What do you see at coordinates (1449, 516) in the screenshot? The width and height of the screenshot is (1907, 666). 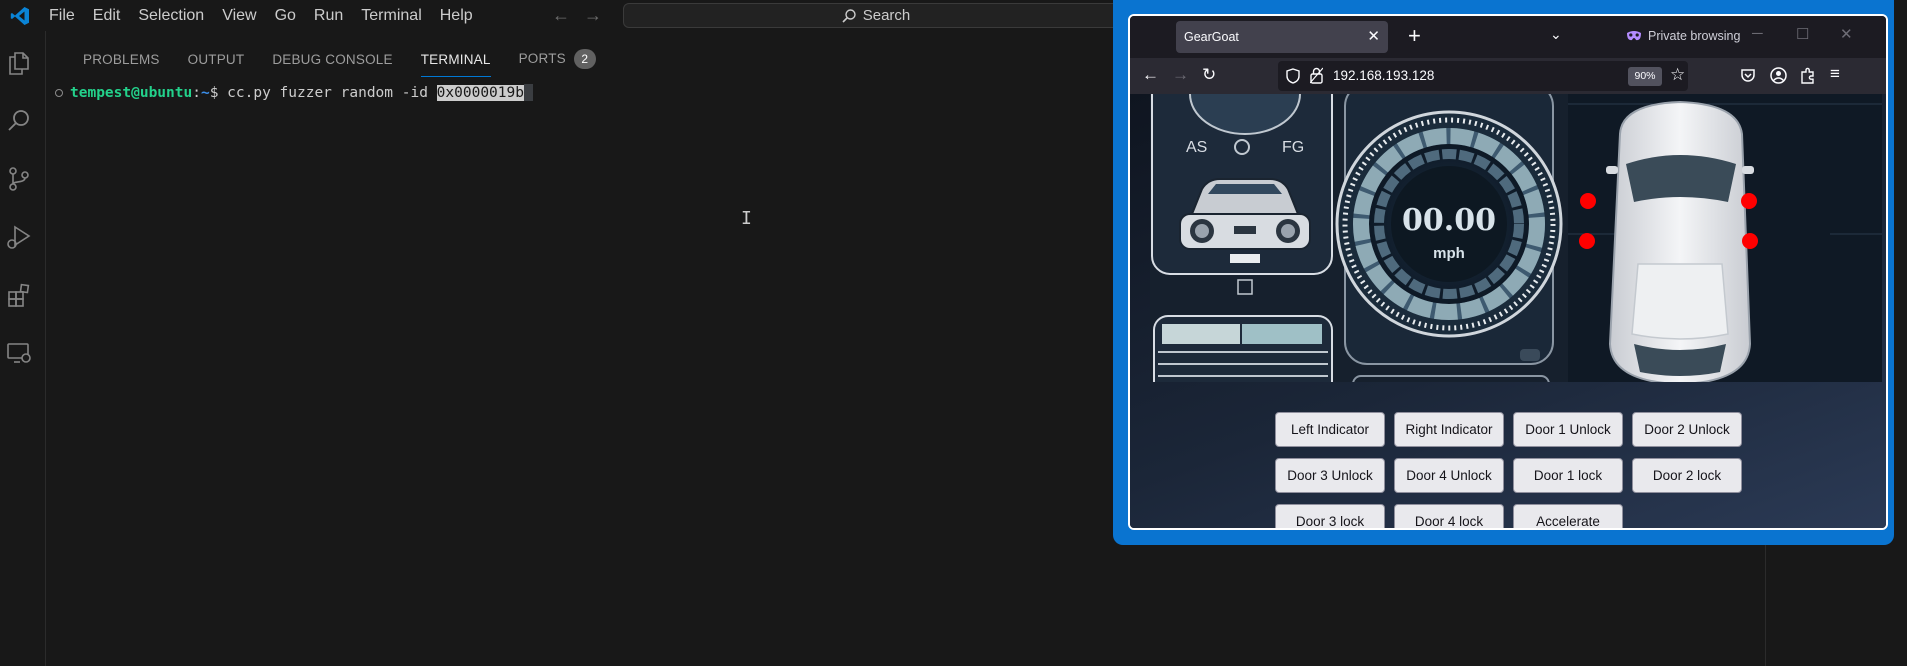 I see `door-4-lock-button: Door 4 lock` at bounding box center [1449, 516].